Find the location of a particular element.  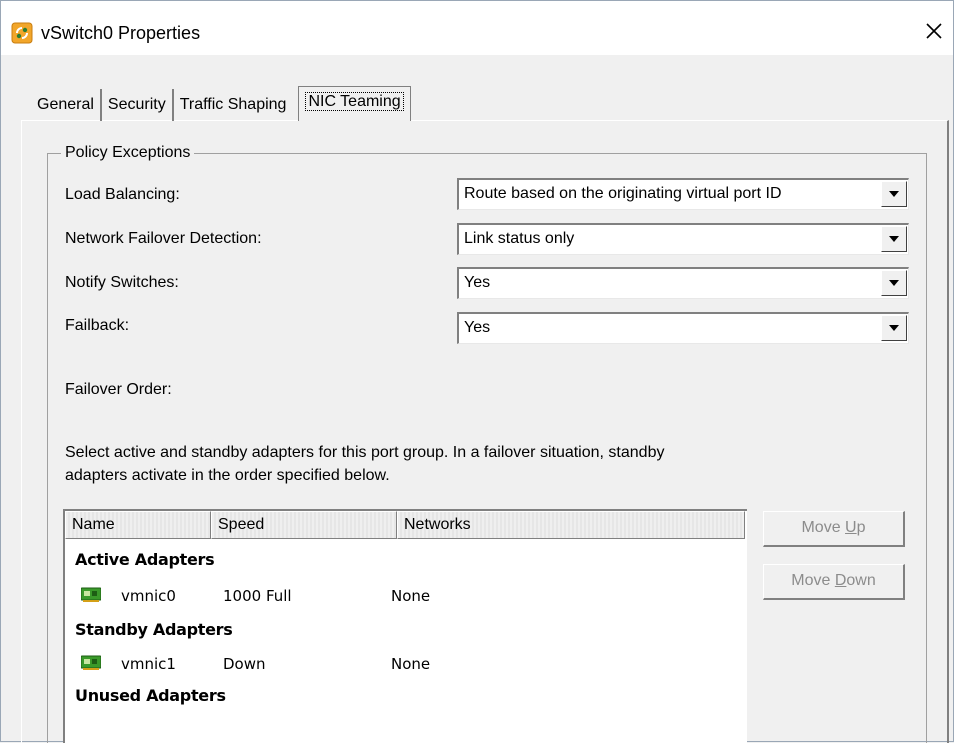

adapter-speed: Down is located at coordinates (244, 664).